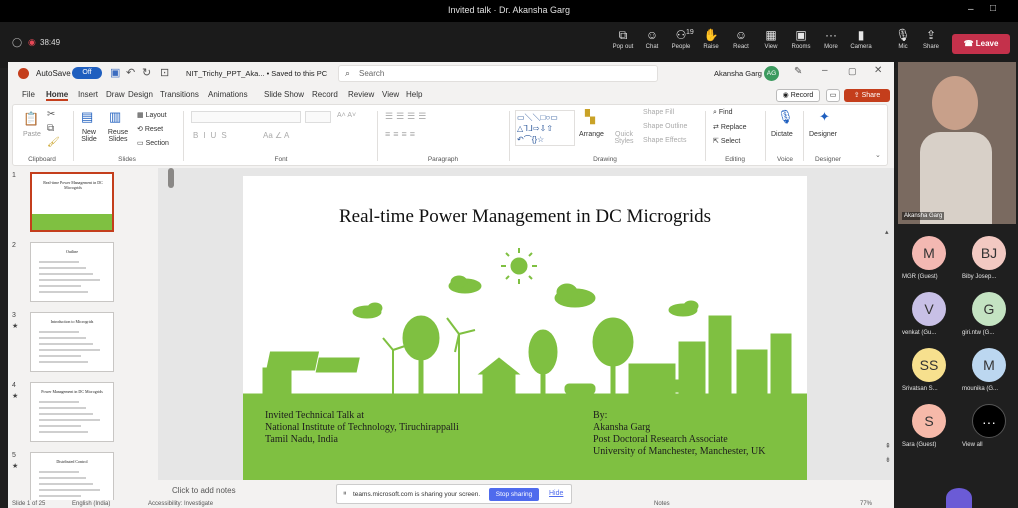 The height and width of the screenshot is (508, 1018). I want to click on replace-button: ⇄ Replace, so click(730, 127).